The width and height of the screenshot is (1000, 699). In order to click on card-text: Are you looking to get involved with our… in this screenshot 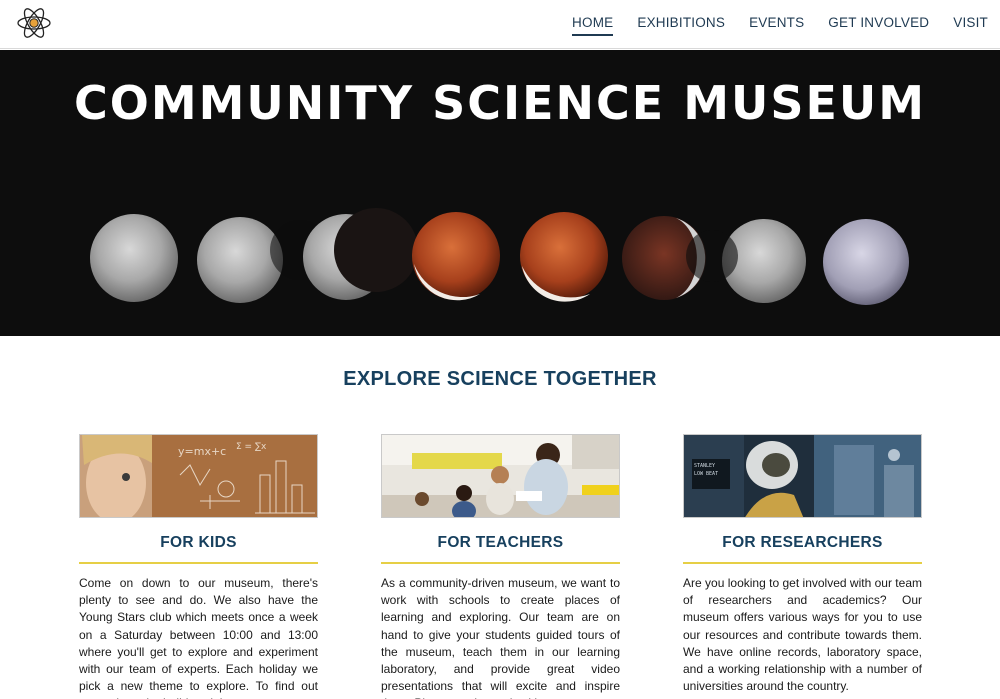, I will do `click(802, 635)`.